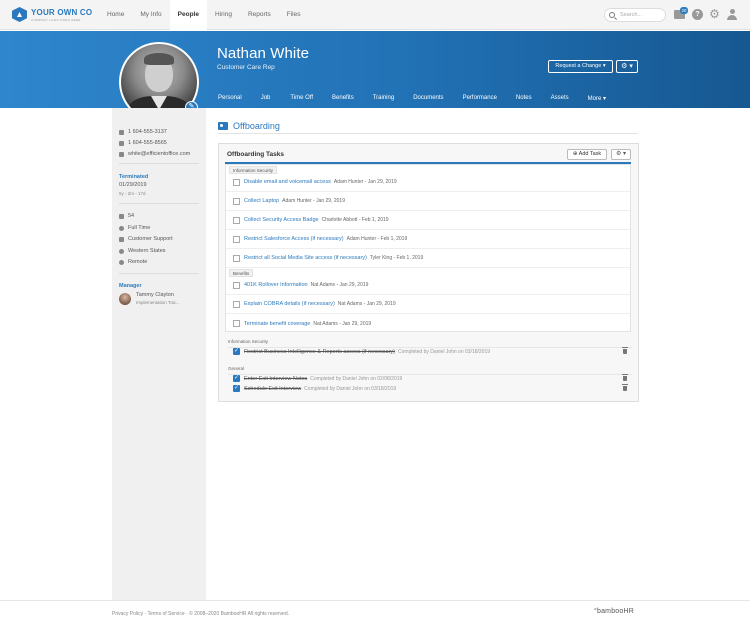 Image resolution: width=750 pixels, height=636 pixels. I want to click on tab-personal: Personal, so click(230, 98).